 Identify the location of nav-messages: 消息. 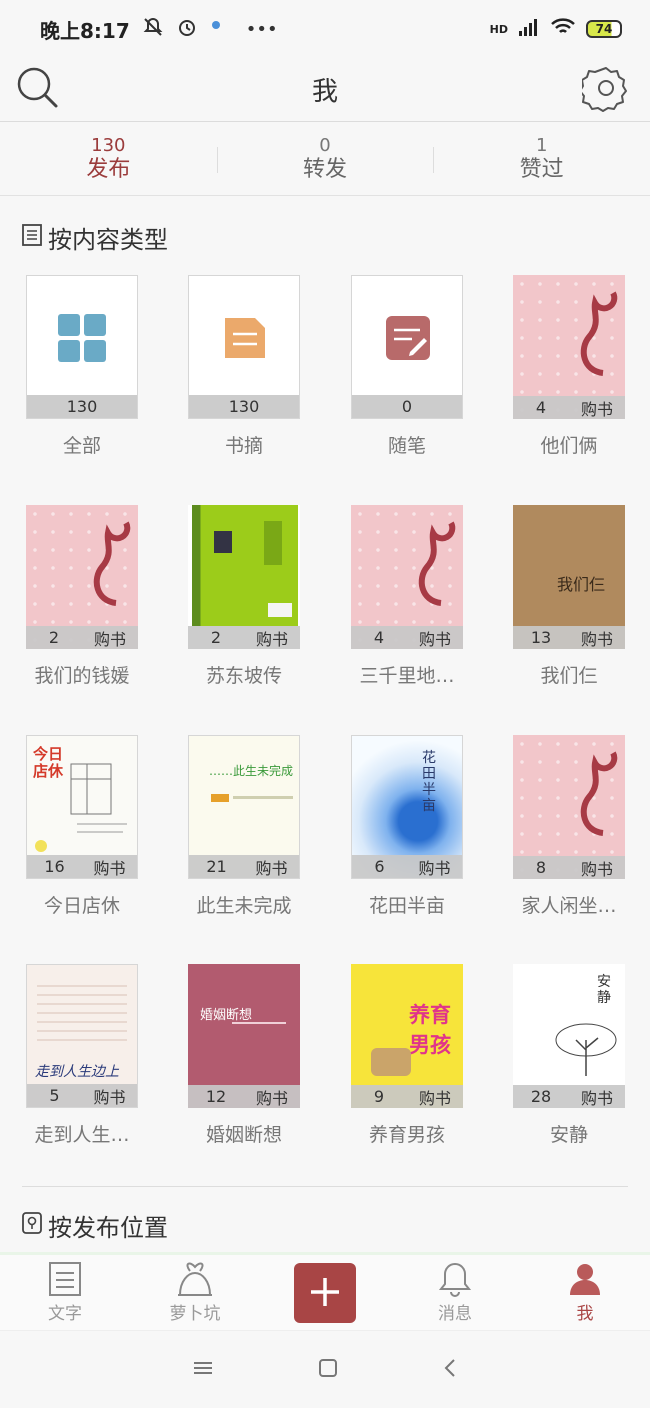
(455, 1292).